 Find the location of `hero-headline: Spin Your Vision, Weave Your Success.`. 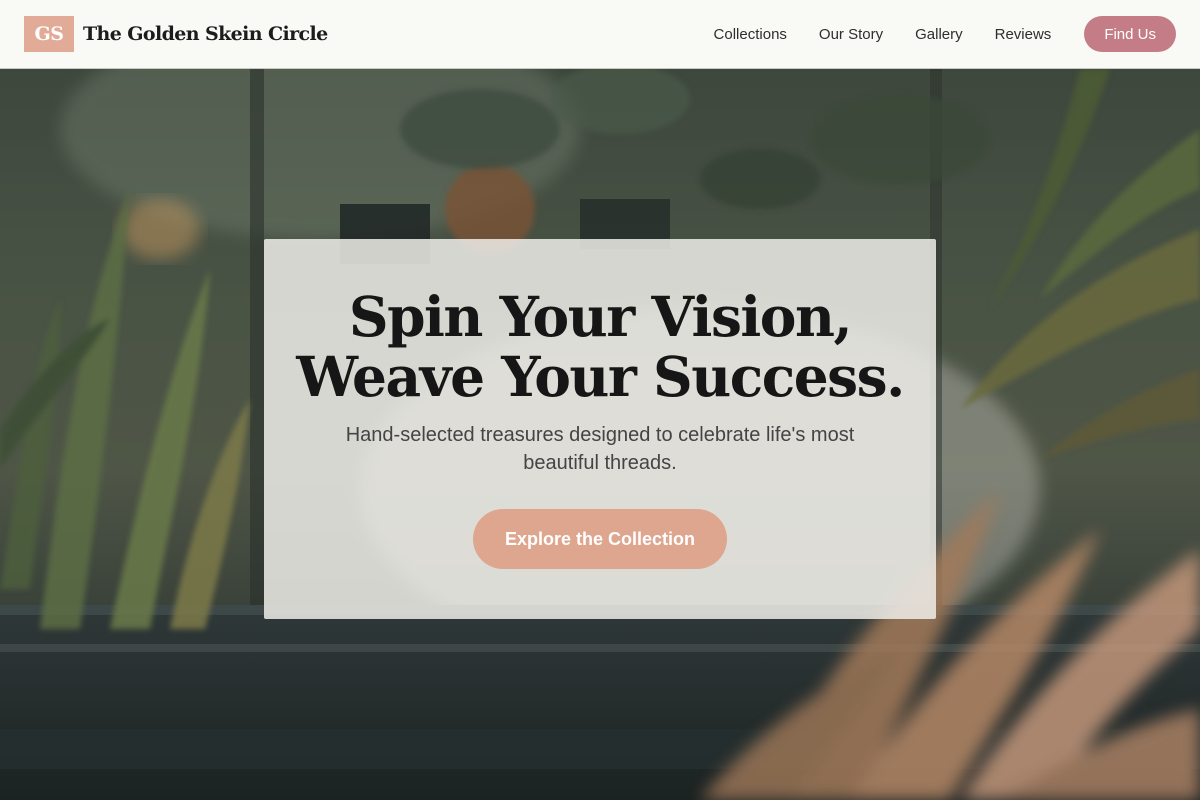

hero-headline: Spin Your Vision, Weave Your Success. is located at coordinates (600, 346).